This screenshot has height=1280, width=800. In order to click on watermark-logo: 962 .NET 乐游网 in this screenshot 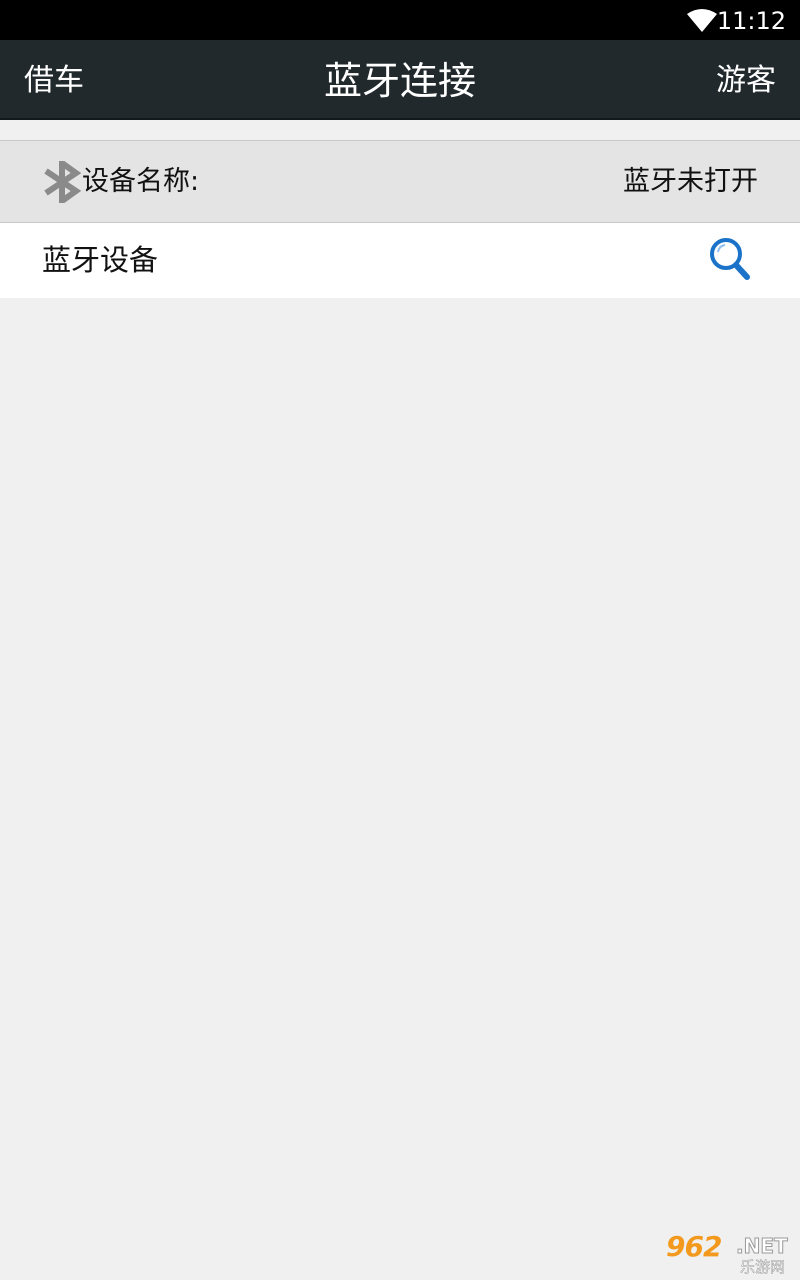, I will do `click(728, 1253)`.